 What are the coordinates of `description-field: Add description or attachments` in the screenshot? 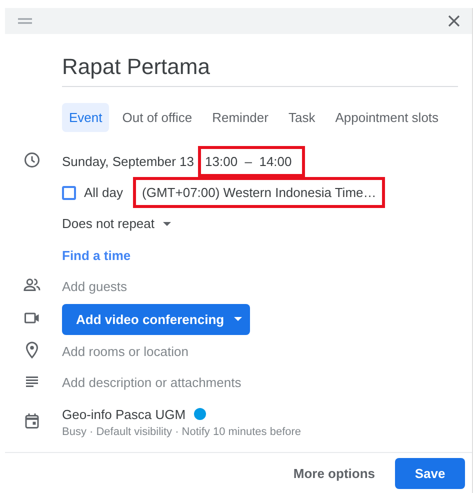 It's located at (252, 382).